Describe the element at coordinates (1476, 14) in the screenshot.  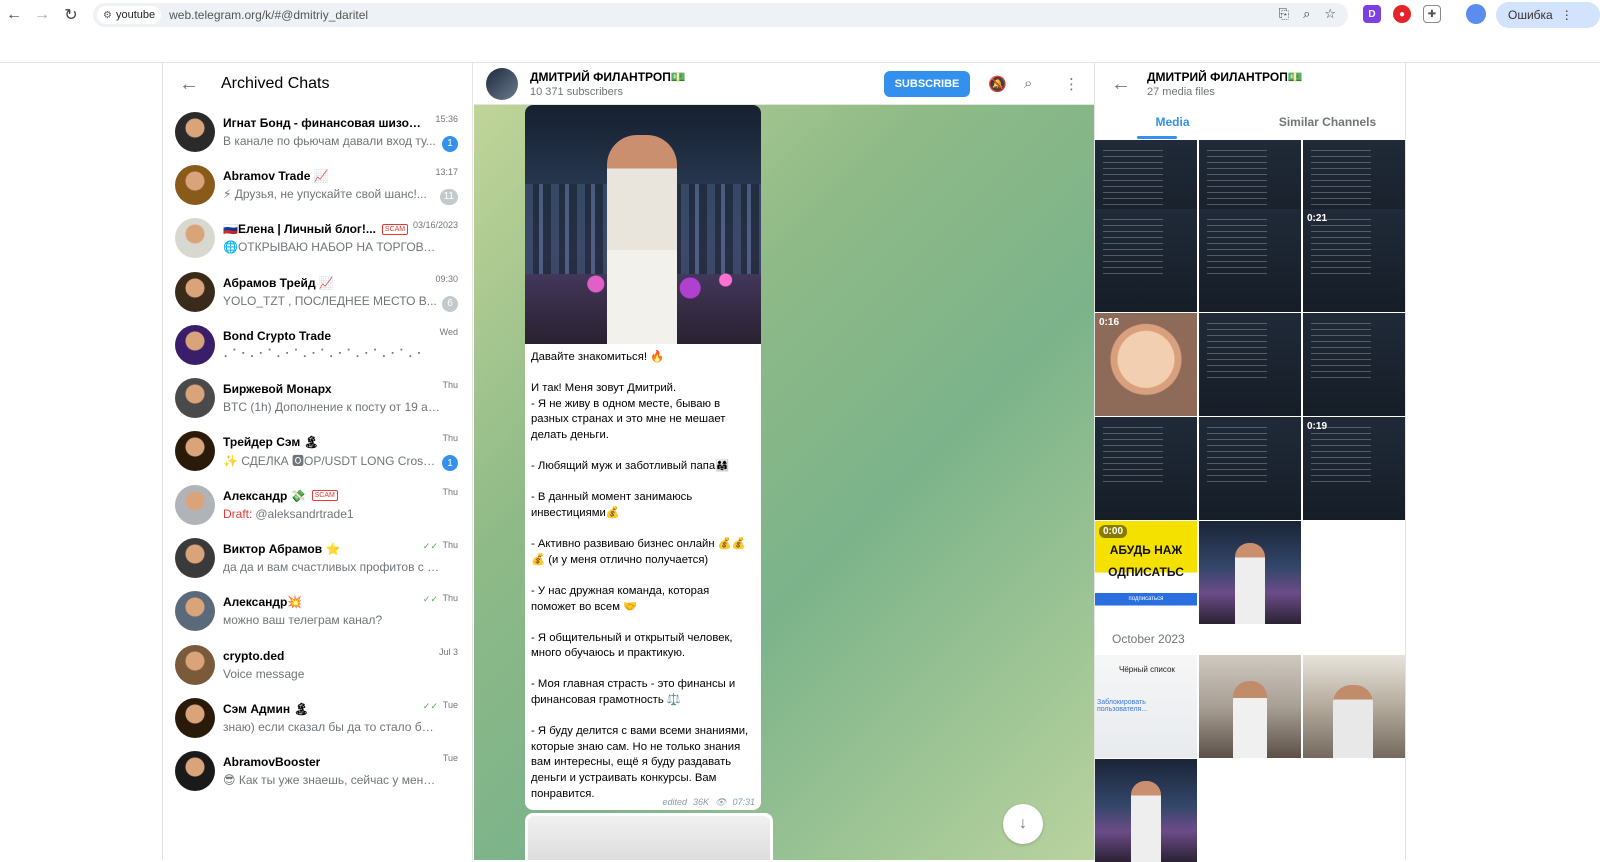
I see `profile-avatar` at that location.